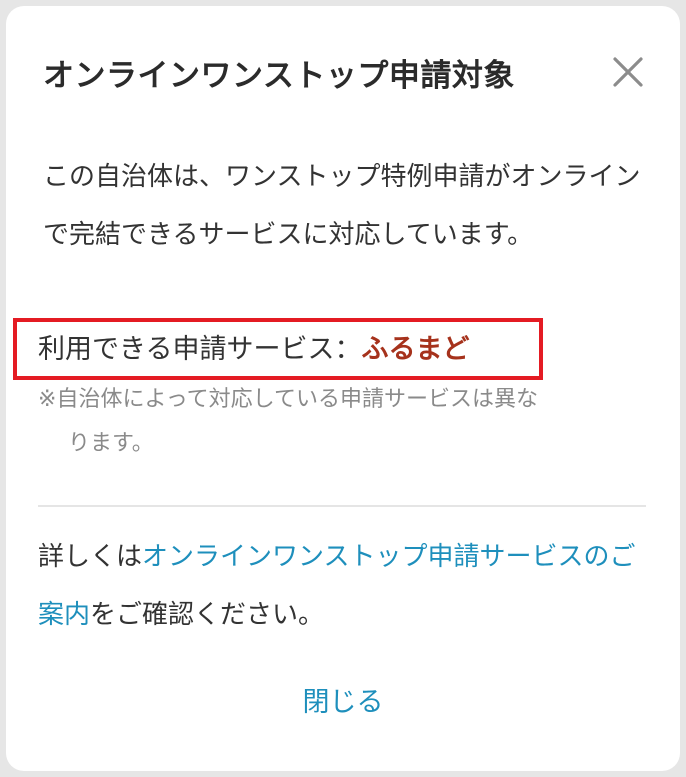 Image resolution: width=686 pixels, height=777 pixels. What do you see at coordinates (342, 506) in the screenshot?
I see `divider` at bounding box center [342, 506].